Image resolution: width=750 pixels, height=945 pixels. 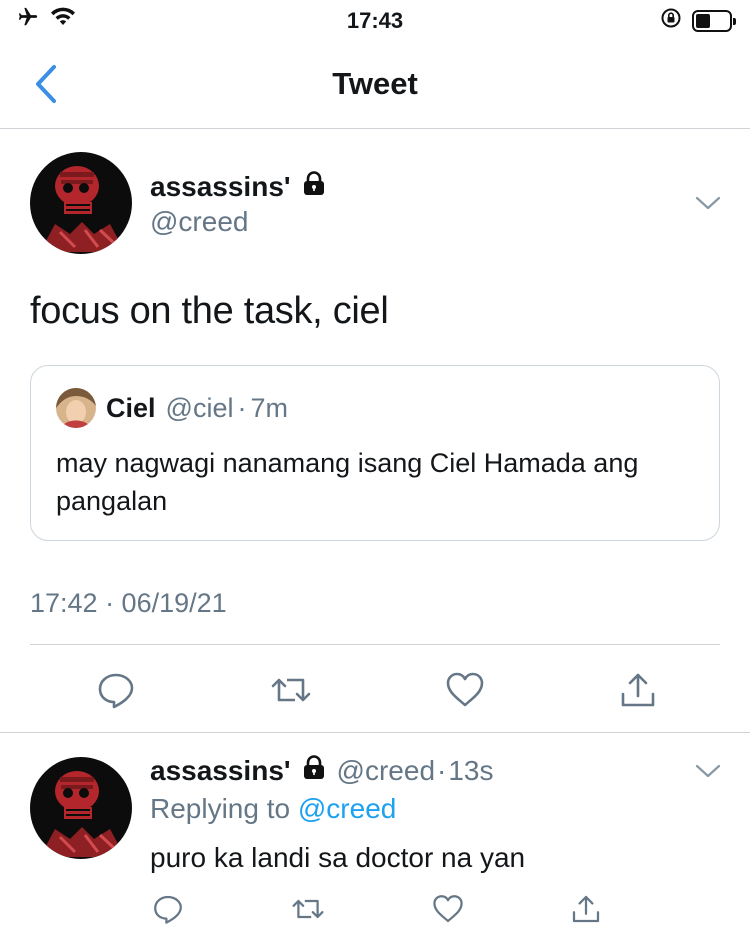 What do you see at coordinates (128, 603) in the screenshot?
I see `tweet-timestamp: 17:42 · 06/19/21` at bounding box center [128, 603].